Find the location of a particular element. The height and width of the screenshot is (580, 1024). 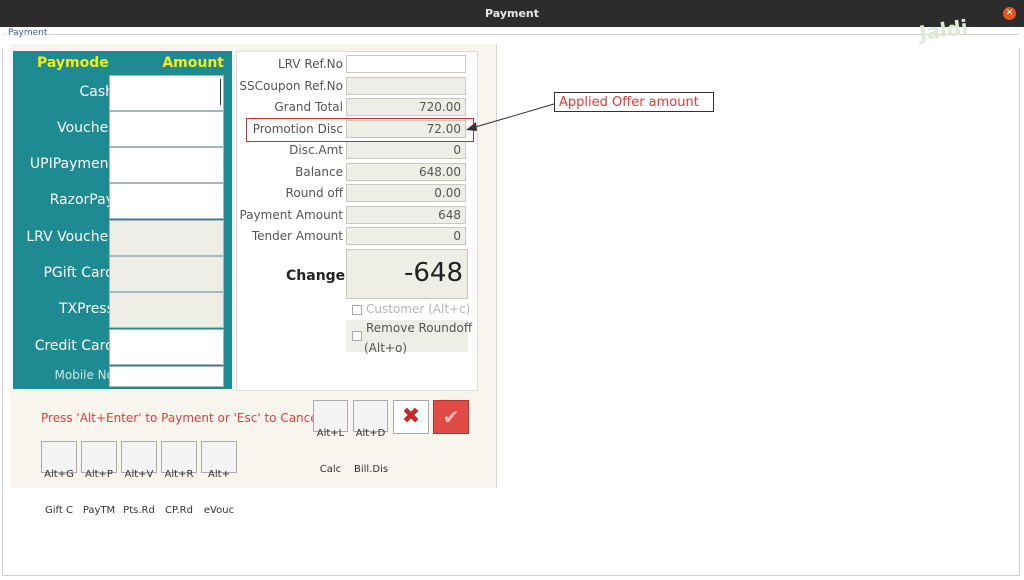

upipayment-amount-input is located at coordinates (166, 165).